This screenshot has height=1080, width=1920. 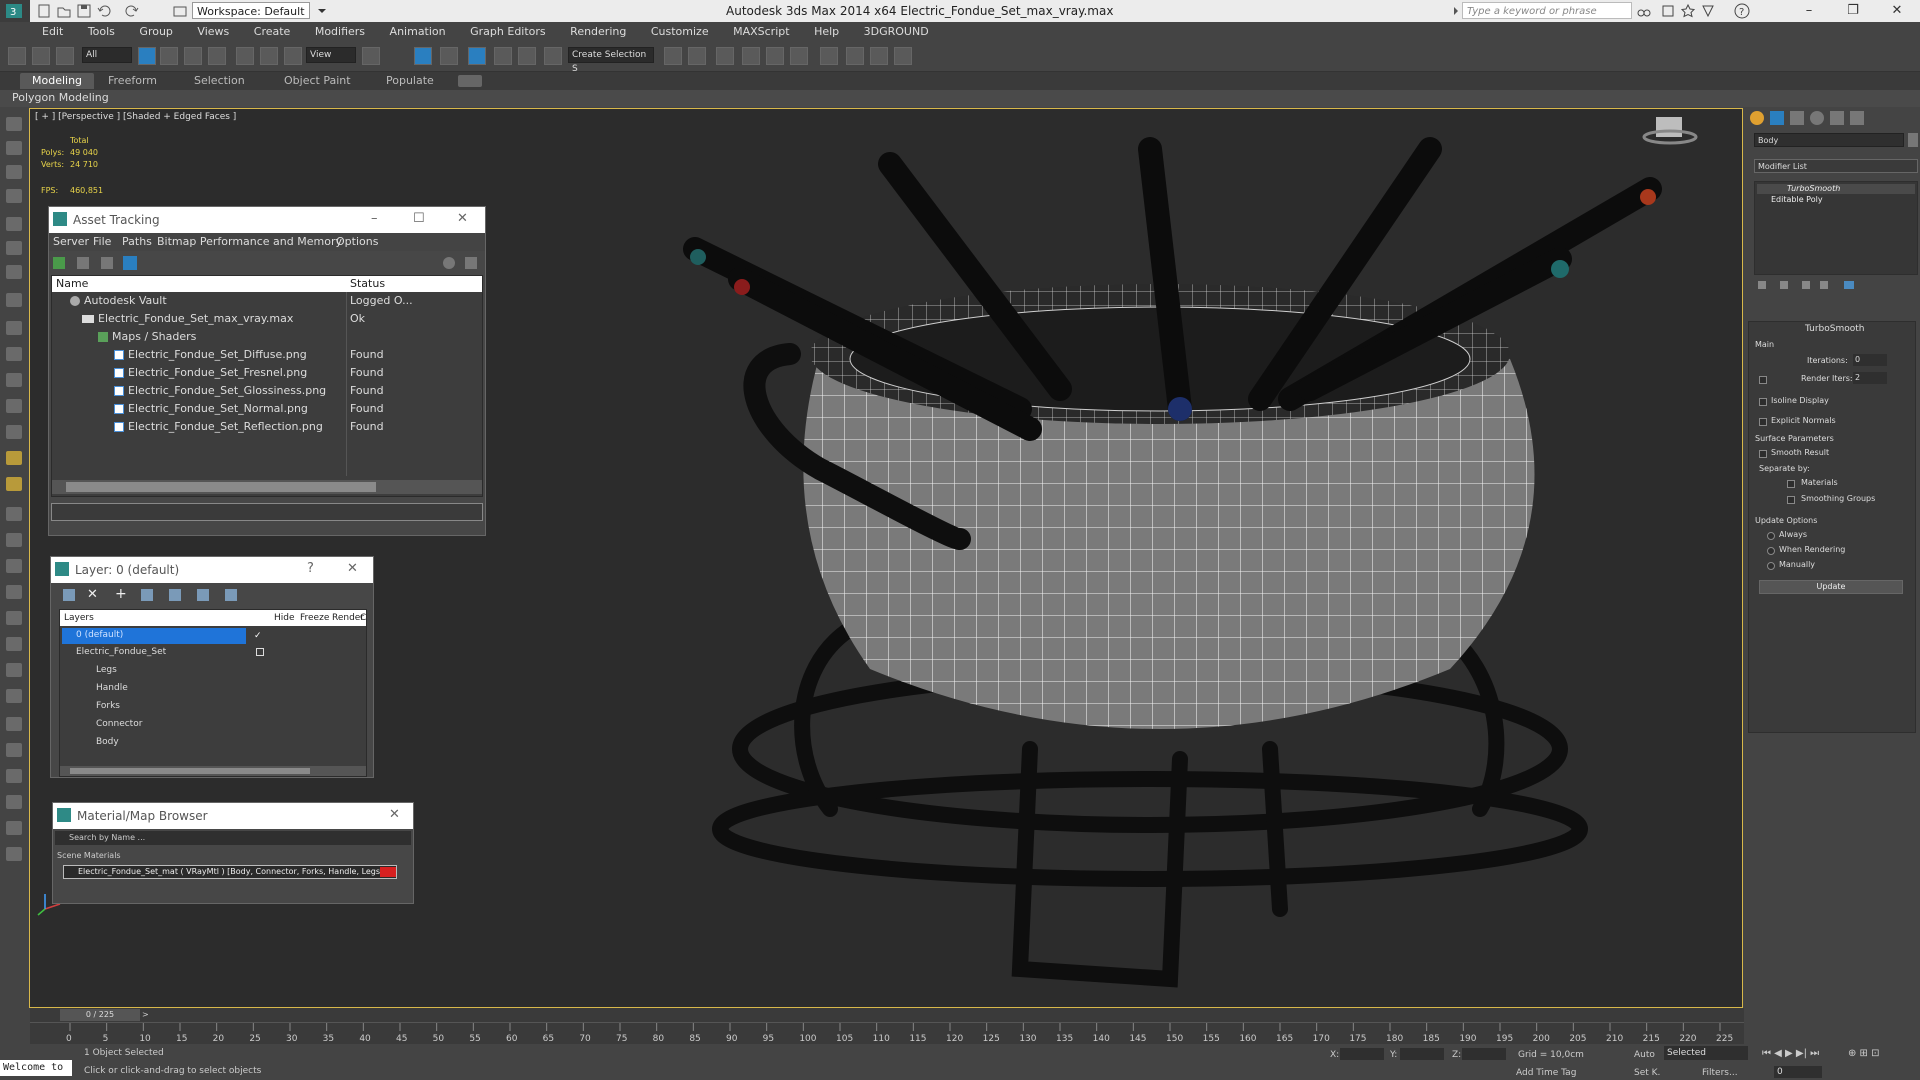 What do you see at coordinates (1791, 484) in the screenshot?
I see `materials-checkbox` at bounding box center [1791, 484].